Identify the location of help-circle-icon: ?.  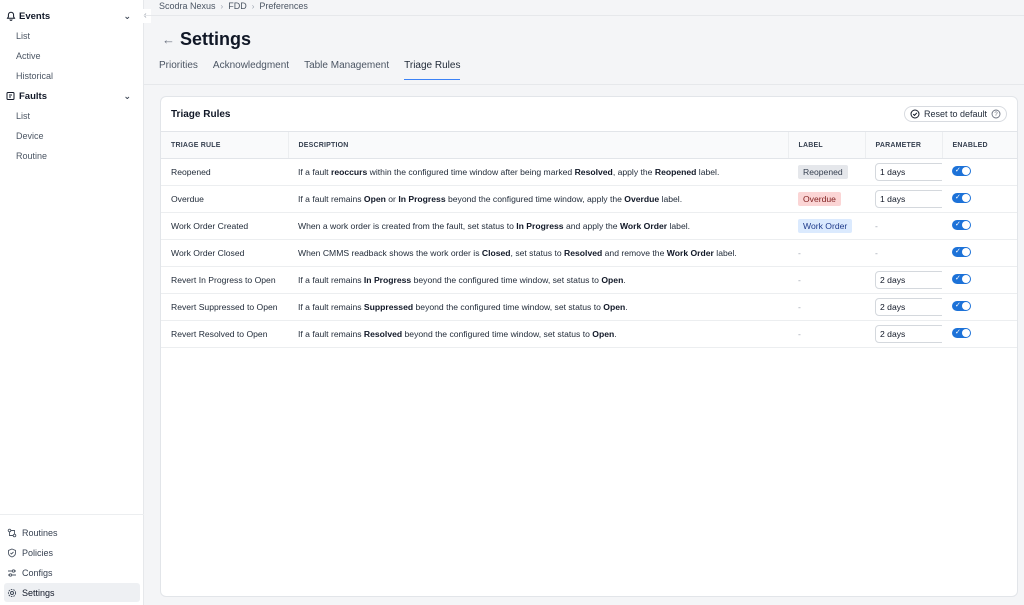
(996, 114).